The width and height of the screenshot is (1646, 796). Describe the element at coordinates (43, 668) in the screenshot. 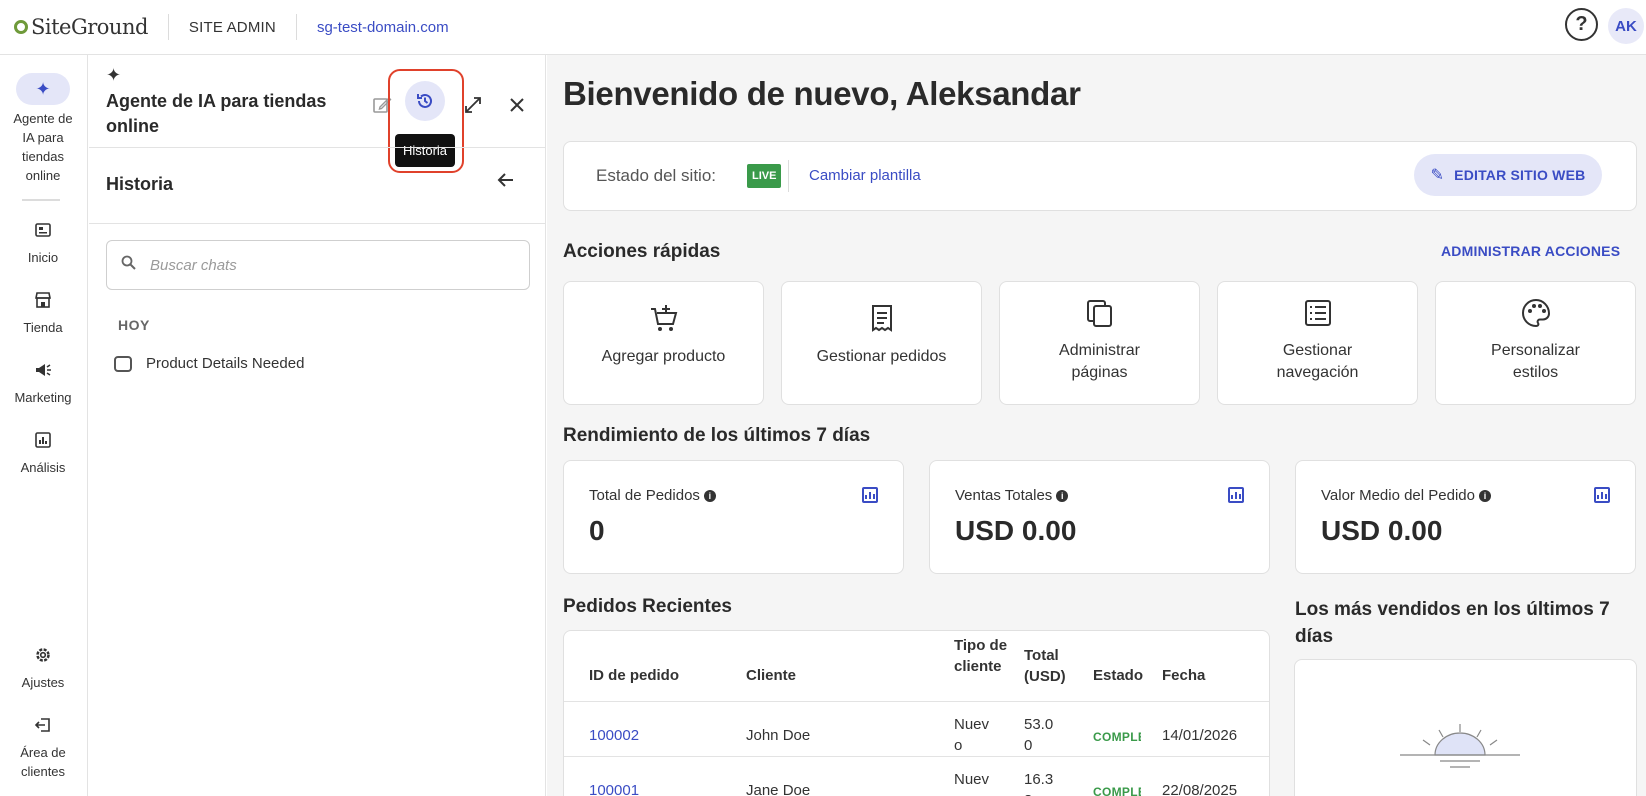

I see `nav-item-ajustes: Ajustes` at that location.